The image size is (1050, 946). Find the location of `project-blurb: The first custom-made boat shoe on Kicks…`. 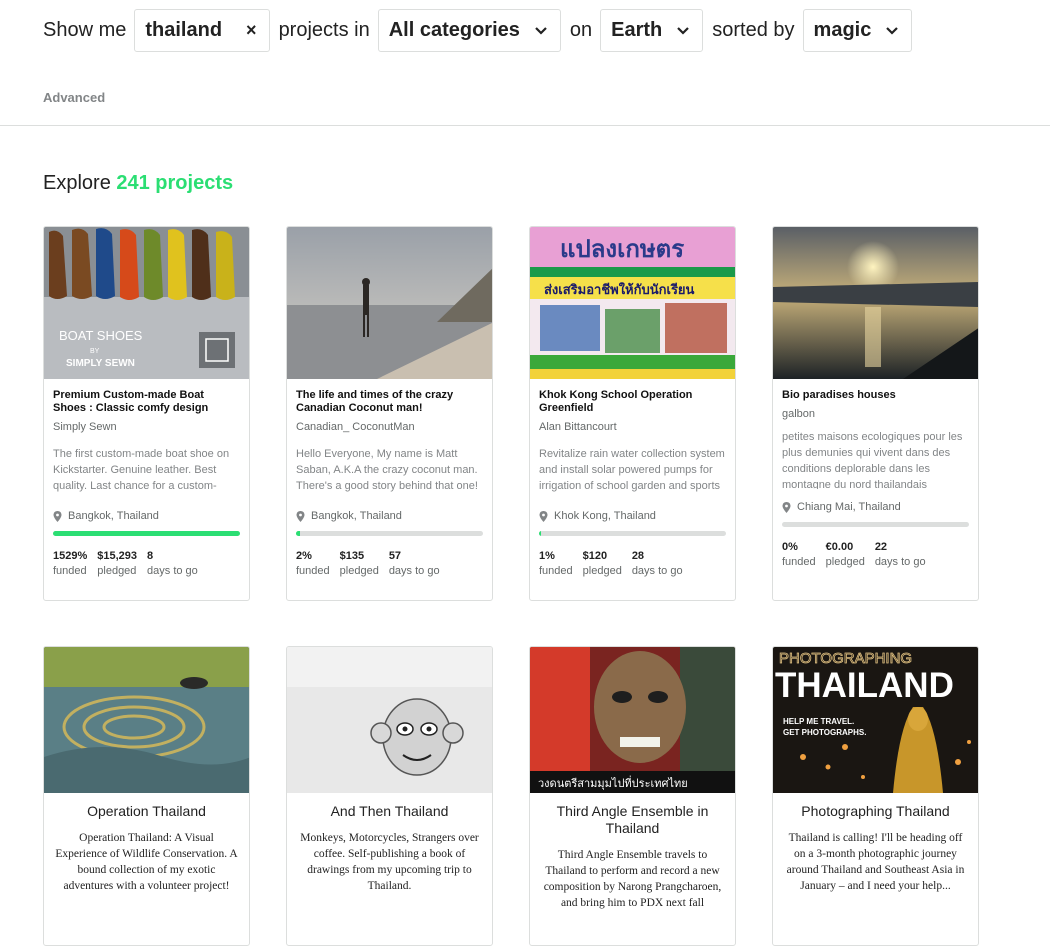

project-blurb: The first custom-made boat shoe on Kicks… is located at coordinates (141, 470).